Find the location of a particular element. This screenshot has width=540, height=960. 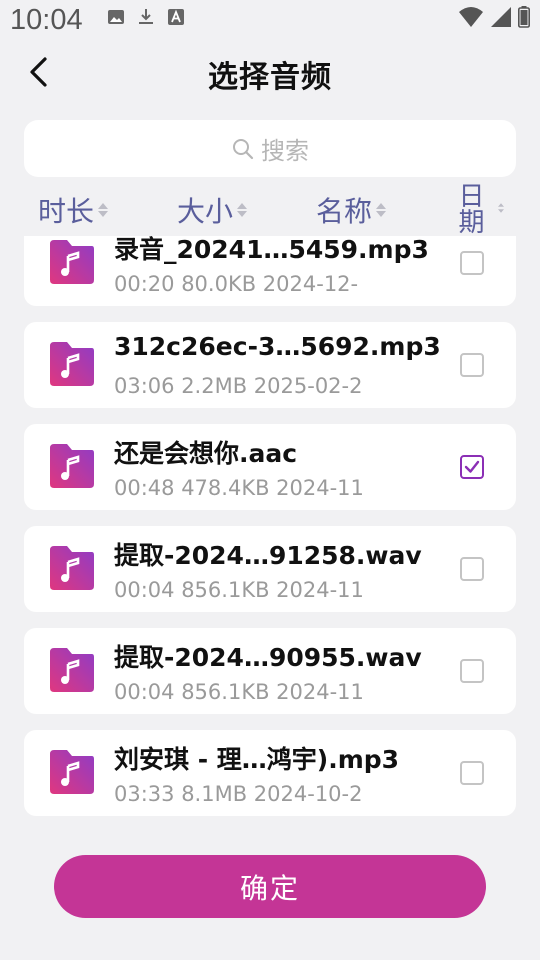

signal-icon is located at coordinates (501, 17).